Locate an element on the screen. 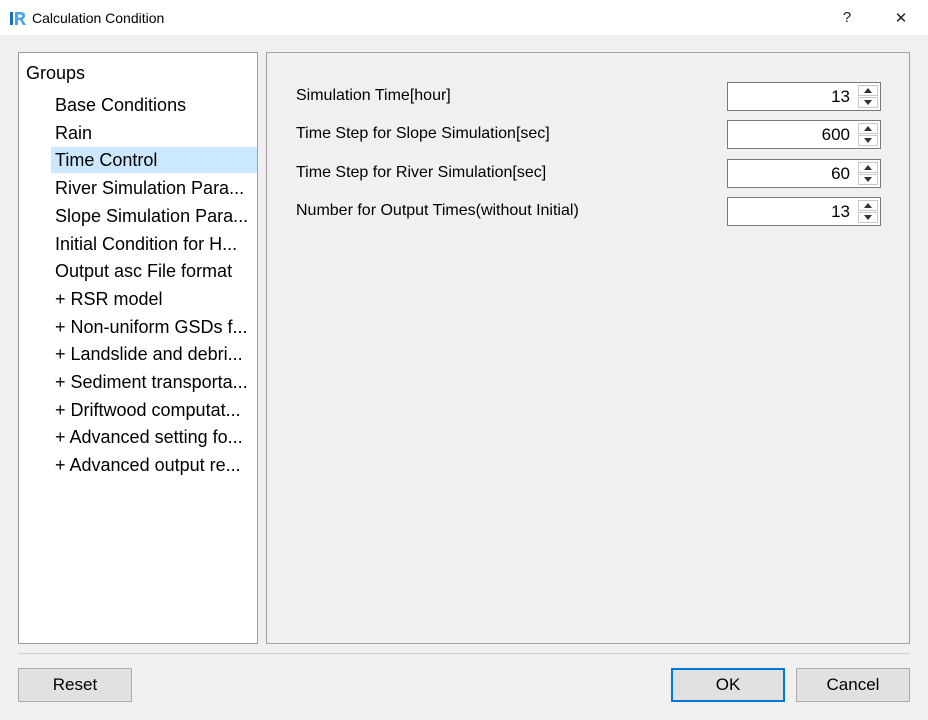  spinbox: 60 is located at coordinates (804, 173).